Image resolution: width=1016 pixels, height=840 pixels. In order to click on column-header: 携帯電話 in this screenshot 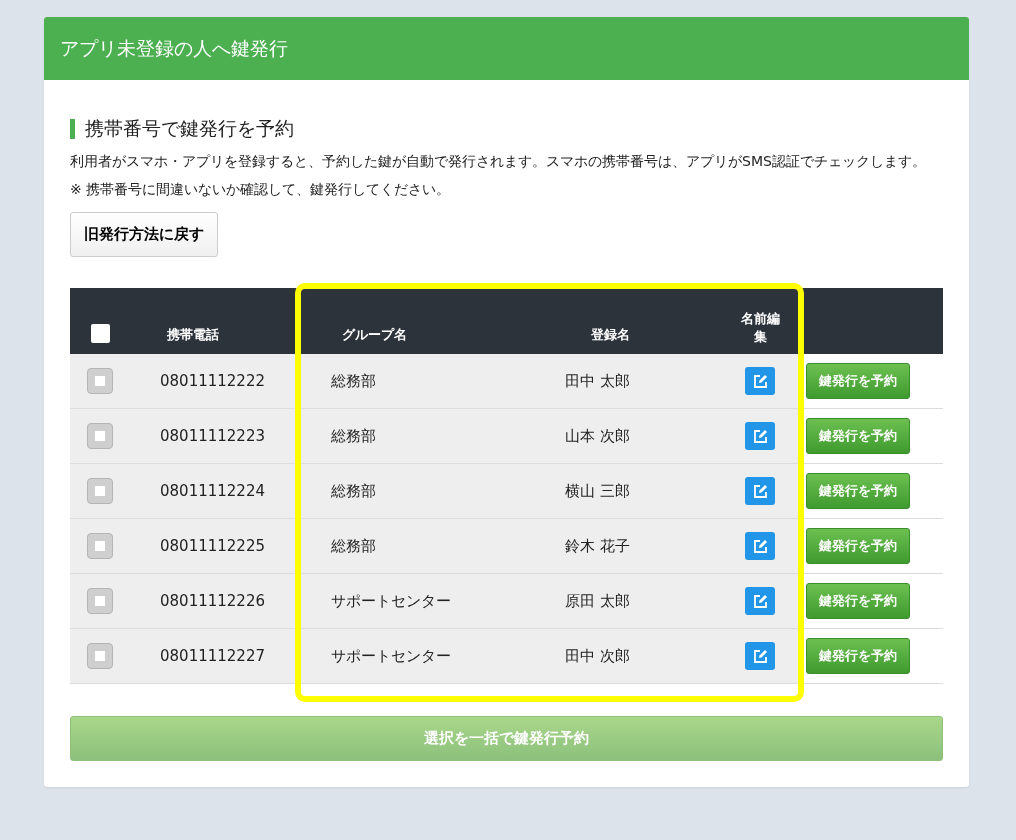, I will do `click(192, 334)`.